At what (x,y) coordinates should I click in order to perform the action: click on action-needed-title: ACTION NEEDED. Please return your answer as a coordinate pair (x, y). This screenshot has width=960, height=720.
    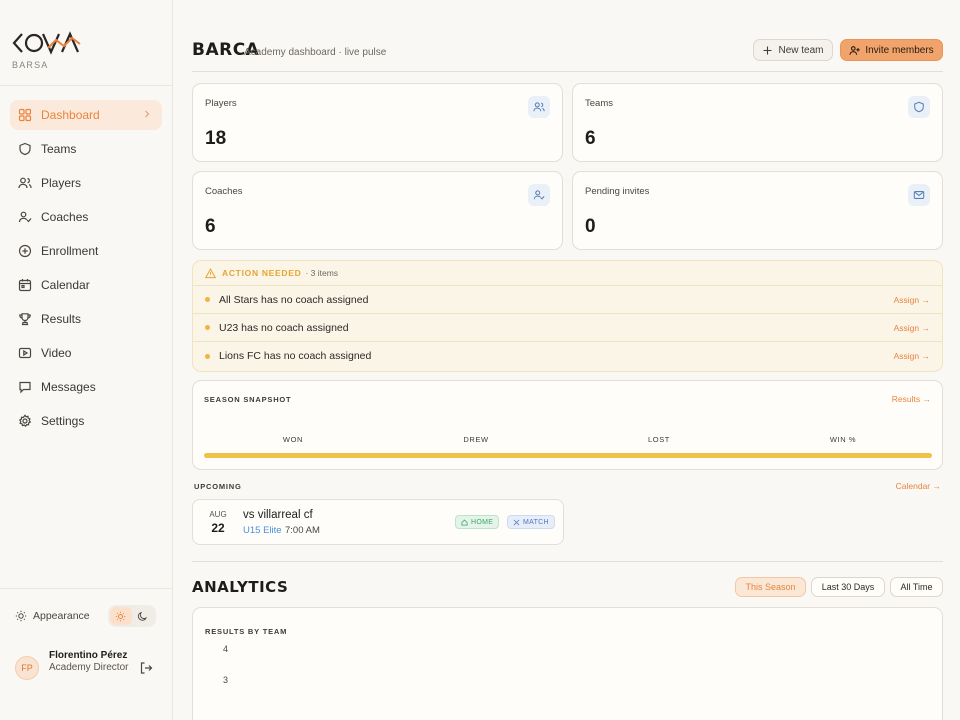
    Looking at the image, I should click on (262, 273).